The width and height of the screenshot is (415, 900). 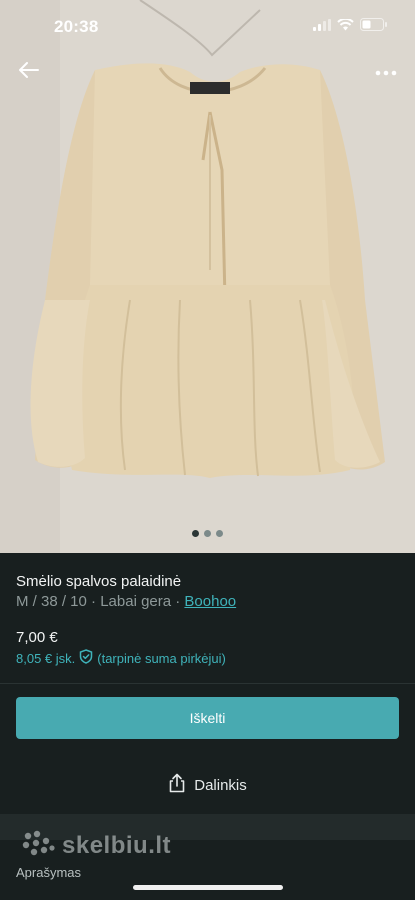 What do you see at coordinates (39, 845) in the screenshot?
I see `skelbiu-logo-icon` at bounding box center [39, 845].